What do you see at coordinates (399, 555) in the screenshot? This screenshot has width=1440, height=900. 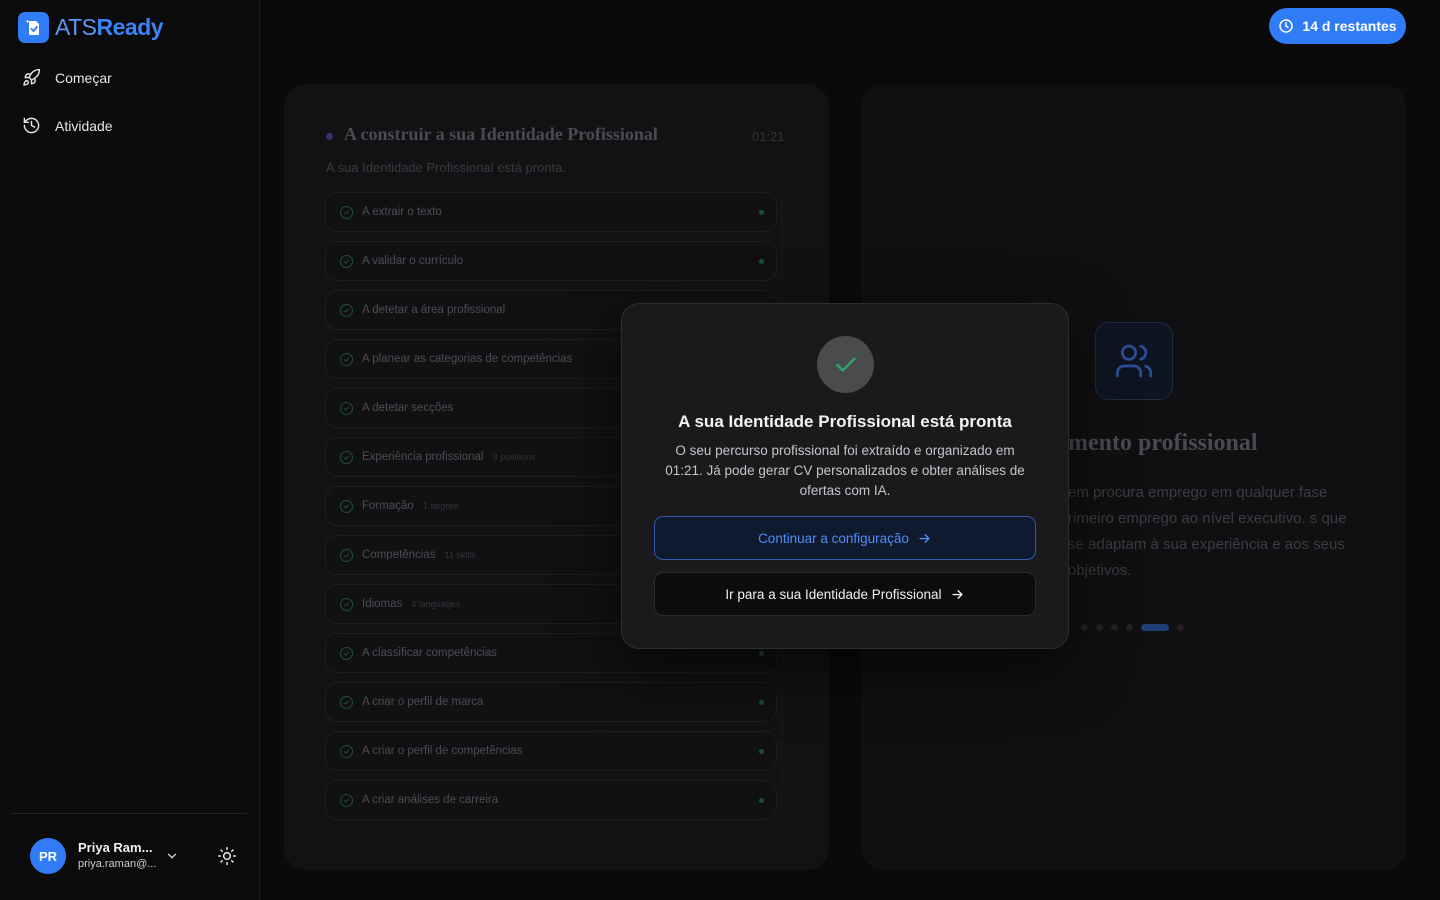 I see `step-label: Competências` at bounding box center [399, 555].